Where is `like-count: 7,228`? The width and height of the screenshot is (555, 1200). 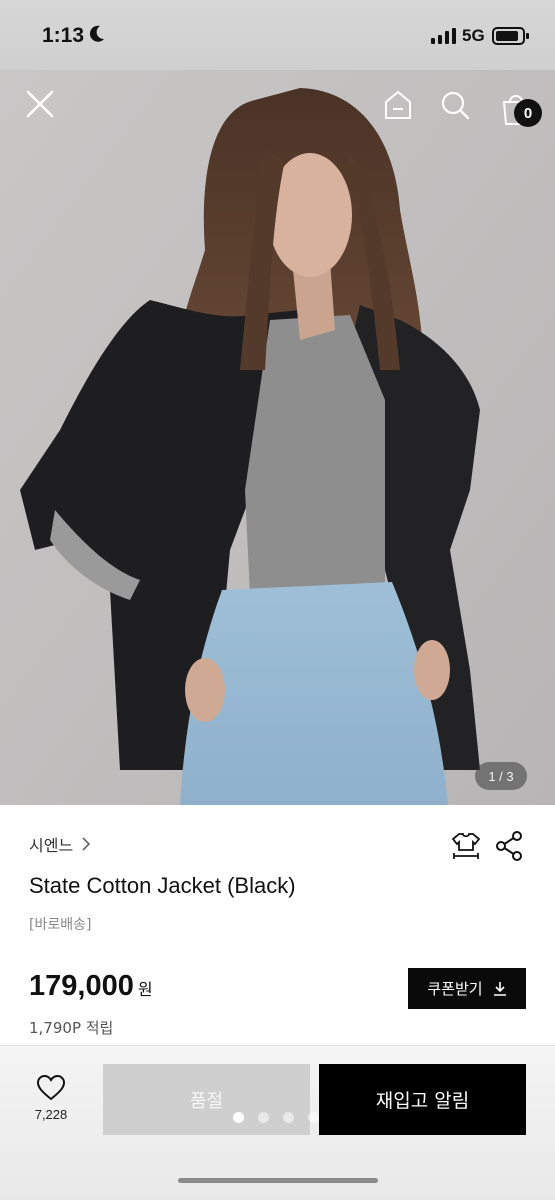
like-count: 7,228 is located at coordinates (51, 1114).